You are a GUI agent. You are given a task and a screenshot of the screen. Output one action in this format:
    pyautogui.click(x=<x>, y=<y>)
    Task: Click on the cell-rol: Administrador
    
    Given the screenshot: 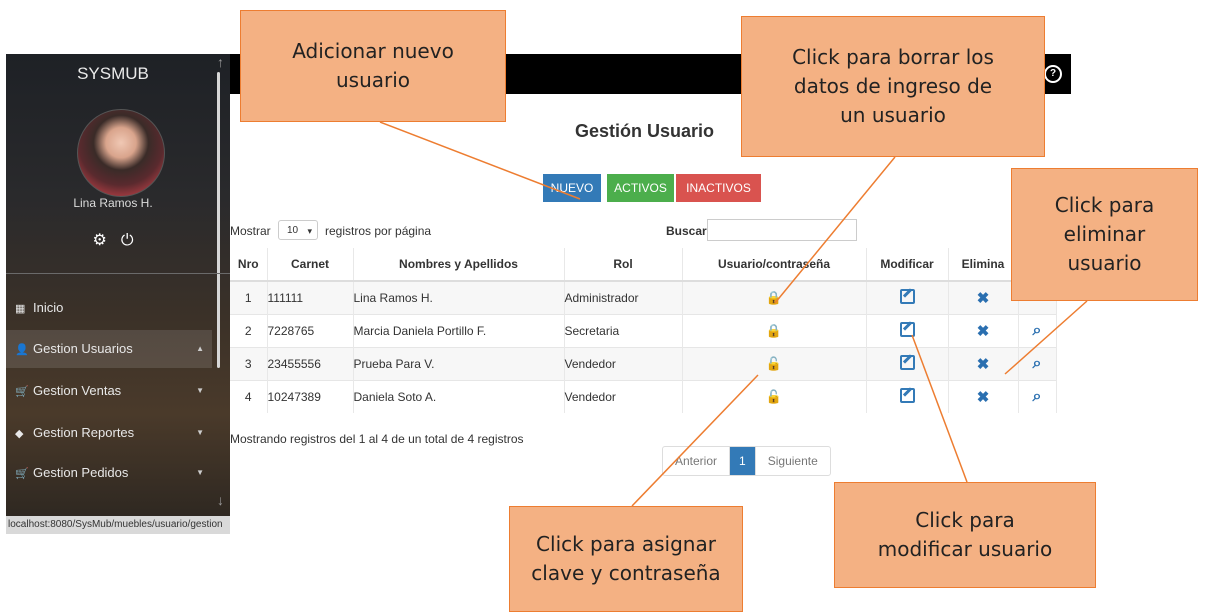 What is the action you would take?
    pyautogui.click(x=623, y=297)
    